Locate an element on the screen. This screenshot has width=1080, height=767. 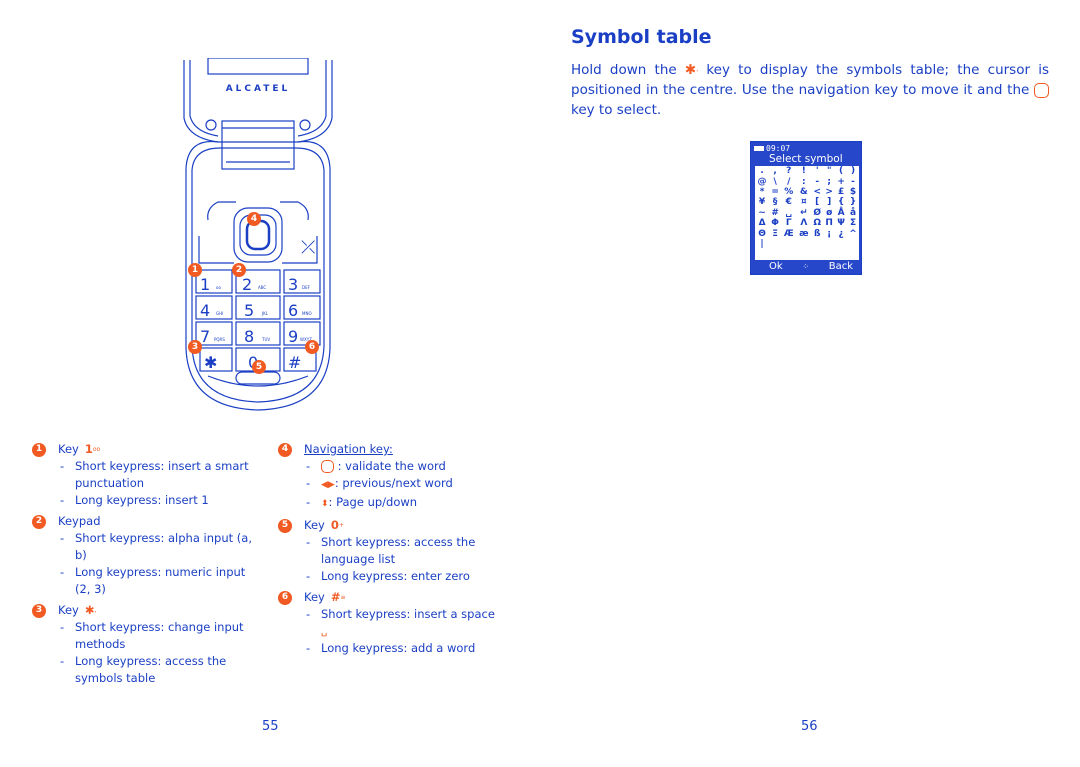
key-1-subscript: oo is located at coordinates (96, 449).